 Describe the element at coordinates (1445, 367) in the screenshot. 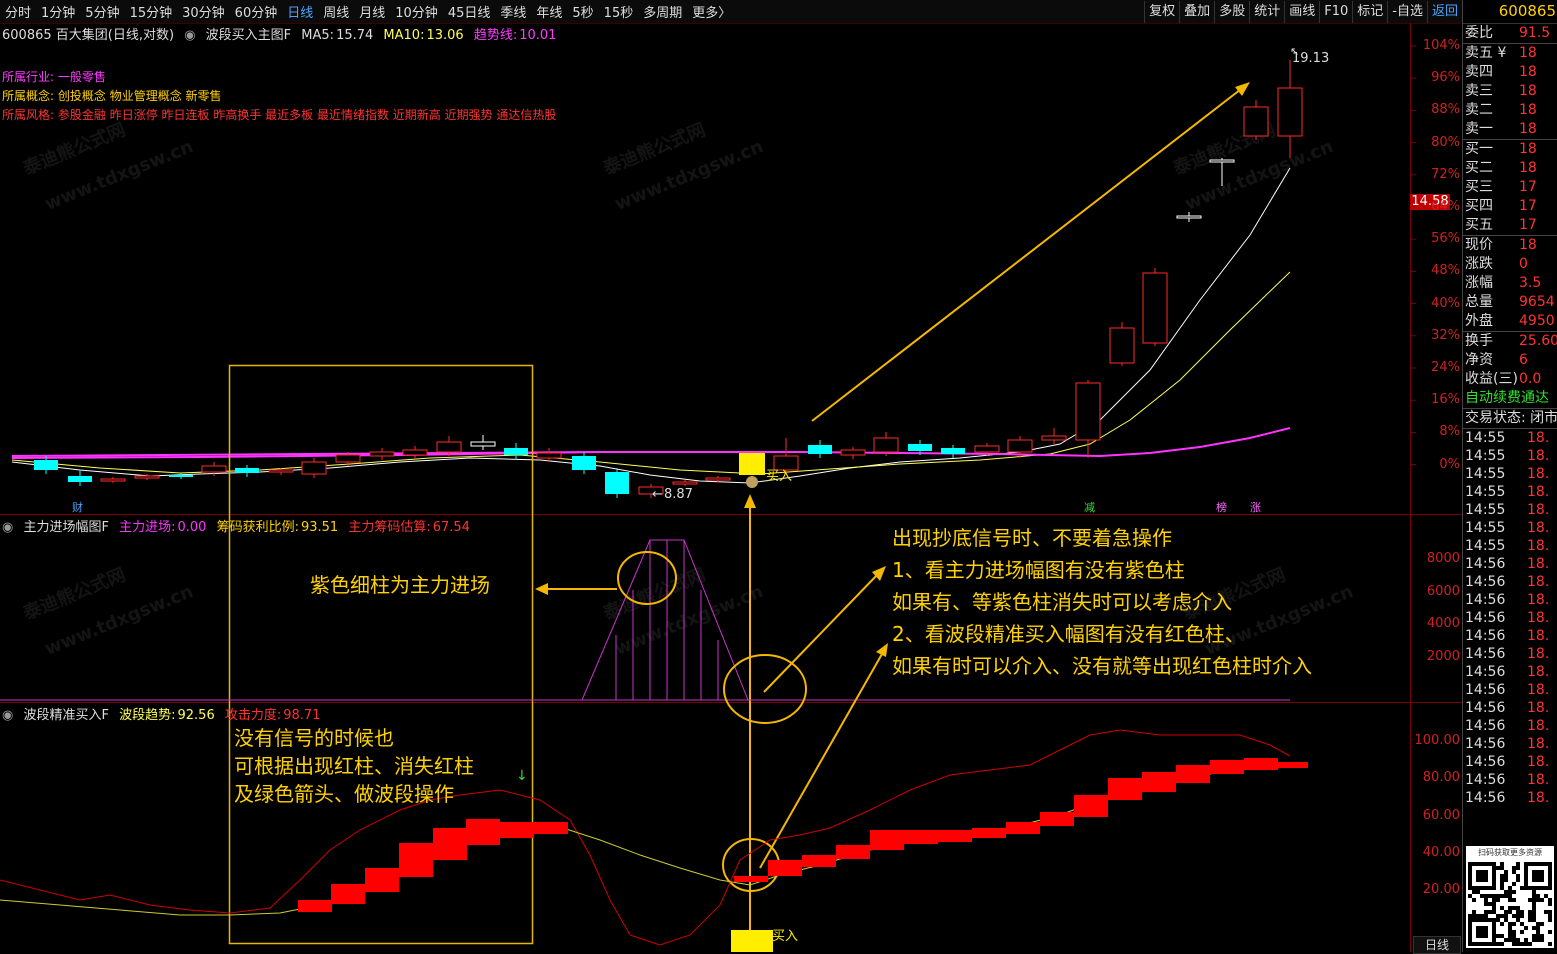

I see `axis-tick-label: 24%` at that location.